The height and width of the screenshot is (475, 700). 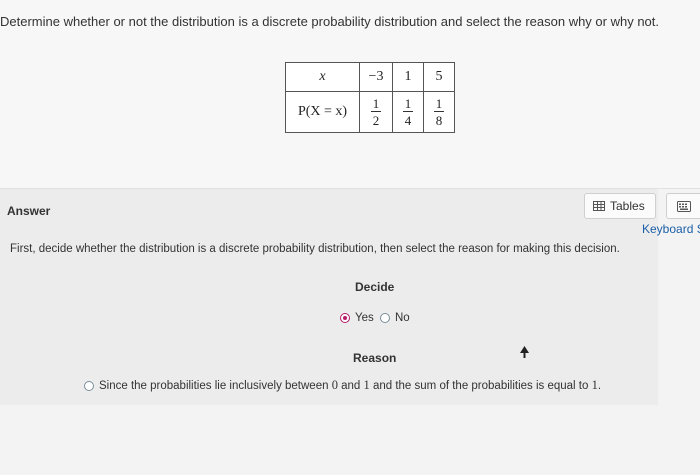 I want to click on radio-button-selected, so click(x=345, y=318).